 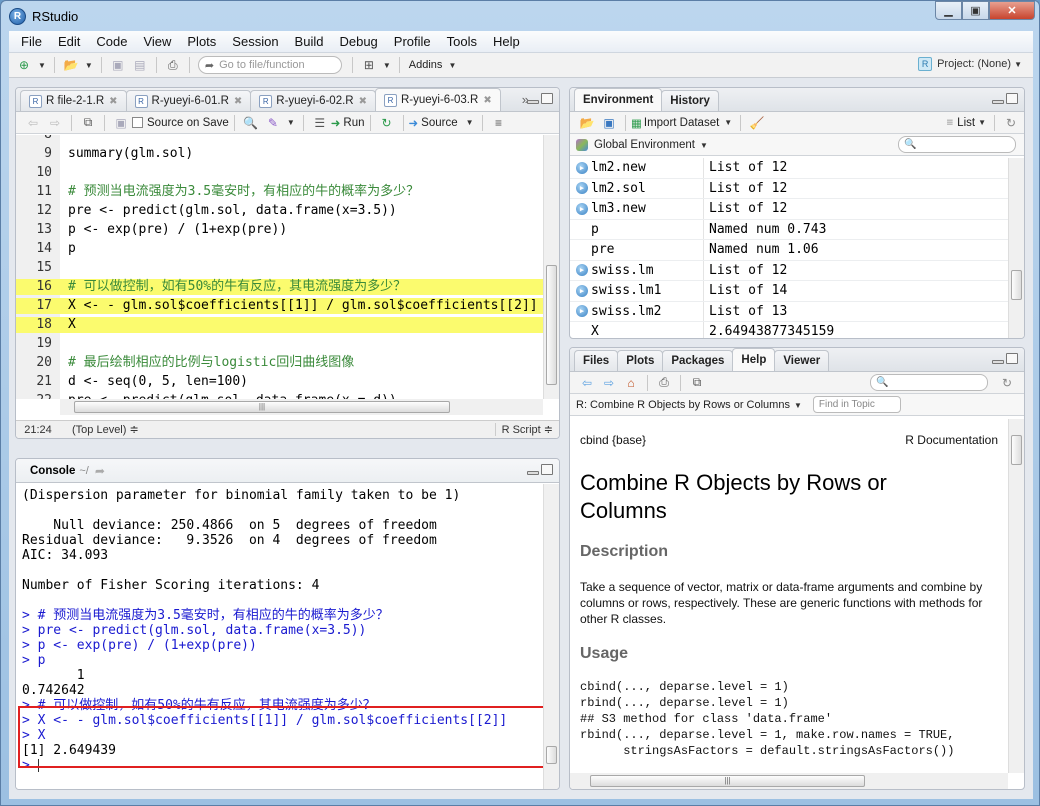 What do you see at coordinates (462, 41) in the screenshot?
I see `menu-tools: Tools` at bounding box center [462, 41].